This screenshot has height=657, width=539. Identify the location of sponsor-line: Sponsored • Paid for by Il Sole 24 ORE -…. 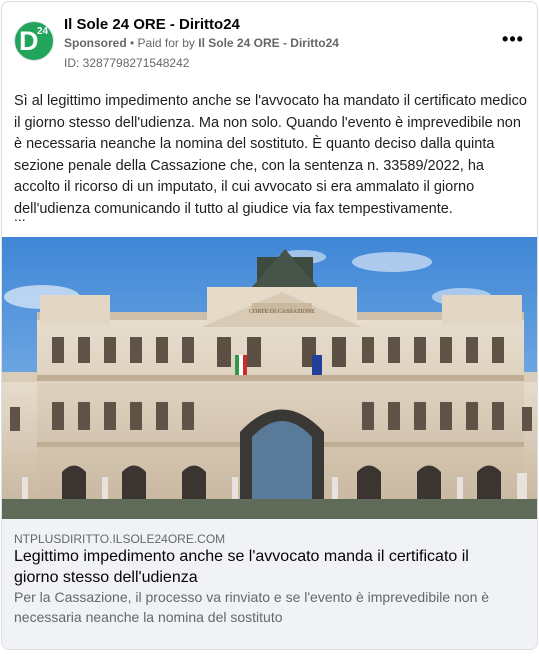
(201, 43).